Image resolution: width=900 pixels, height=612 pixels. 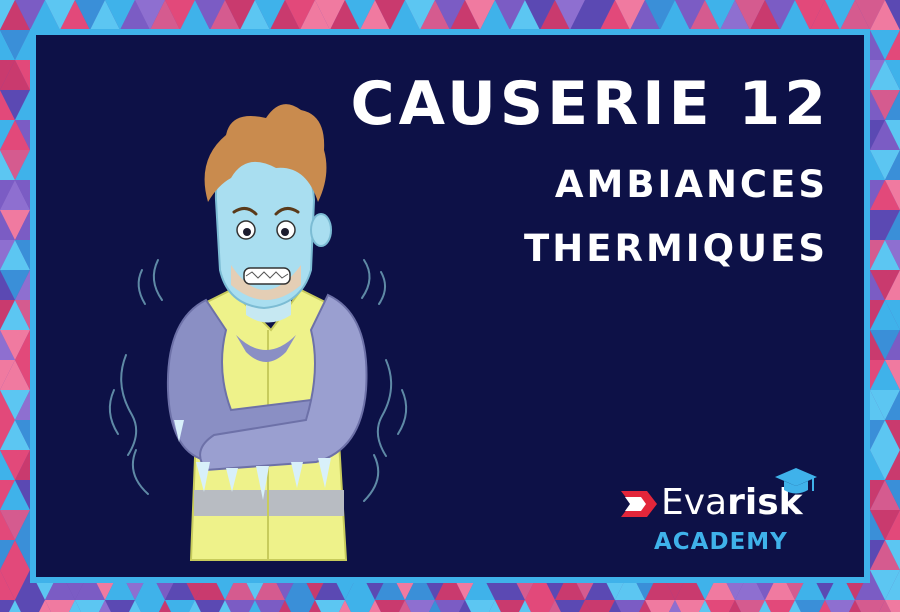 I want to click on brand-eva: Eva, so click(x=694, y=502).